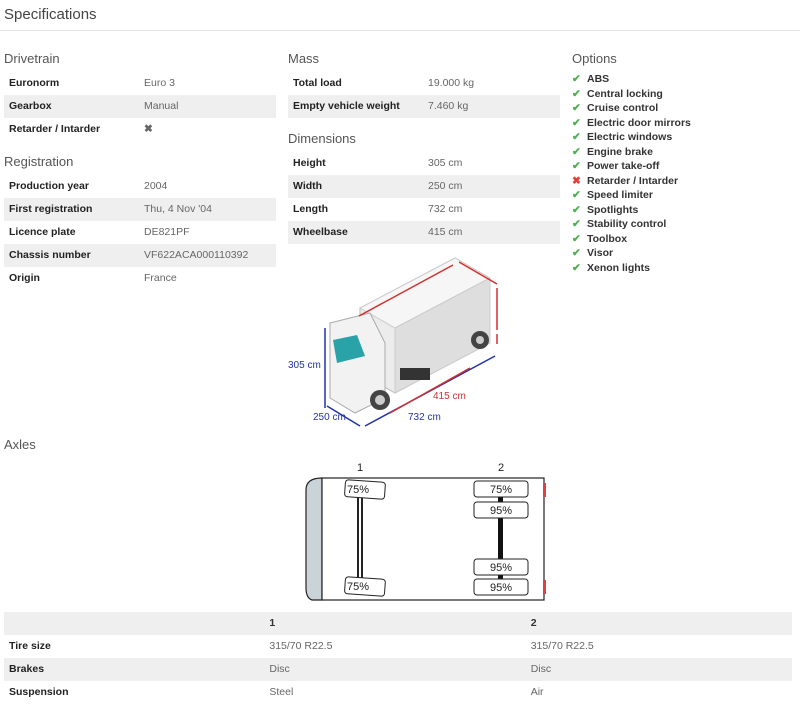  Describe the element at coordinates (424, 163) in the screenshot. I see `table-row: Height 305 cm` at that location.